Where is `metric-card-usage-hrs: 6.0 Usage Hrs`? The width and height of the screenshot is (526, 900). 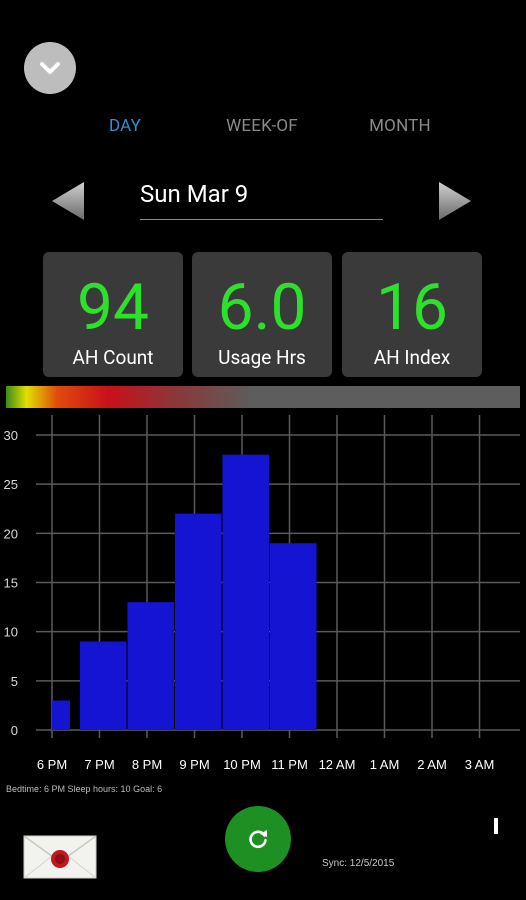 metric-card-usage-hrs: 6.0 Usage Hrs is located at coordinates (262, 314).